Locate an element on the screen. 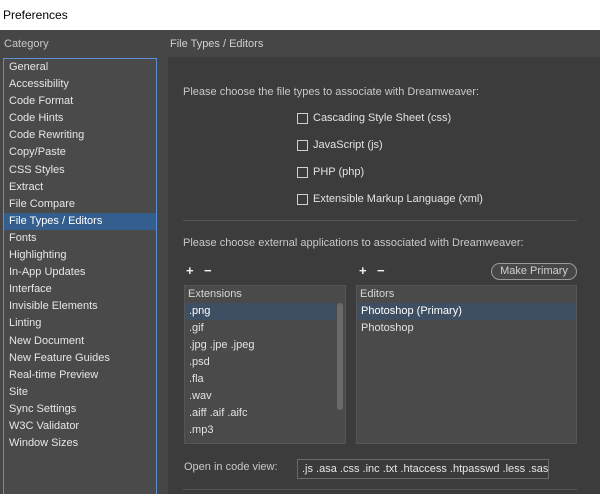 The image size is (600, 494). category-item: Sync Settings is located at coordinates (80, 409).